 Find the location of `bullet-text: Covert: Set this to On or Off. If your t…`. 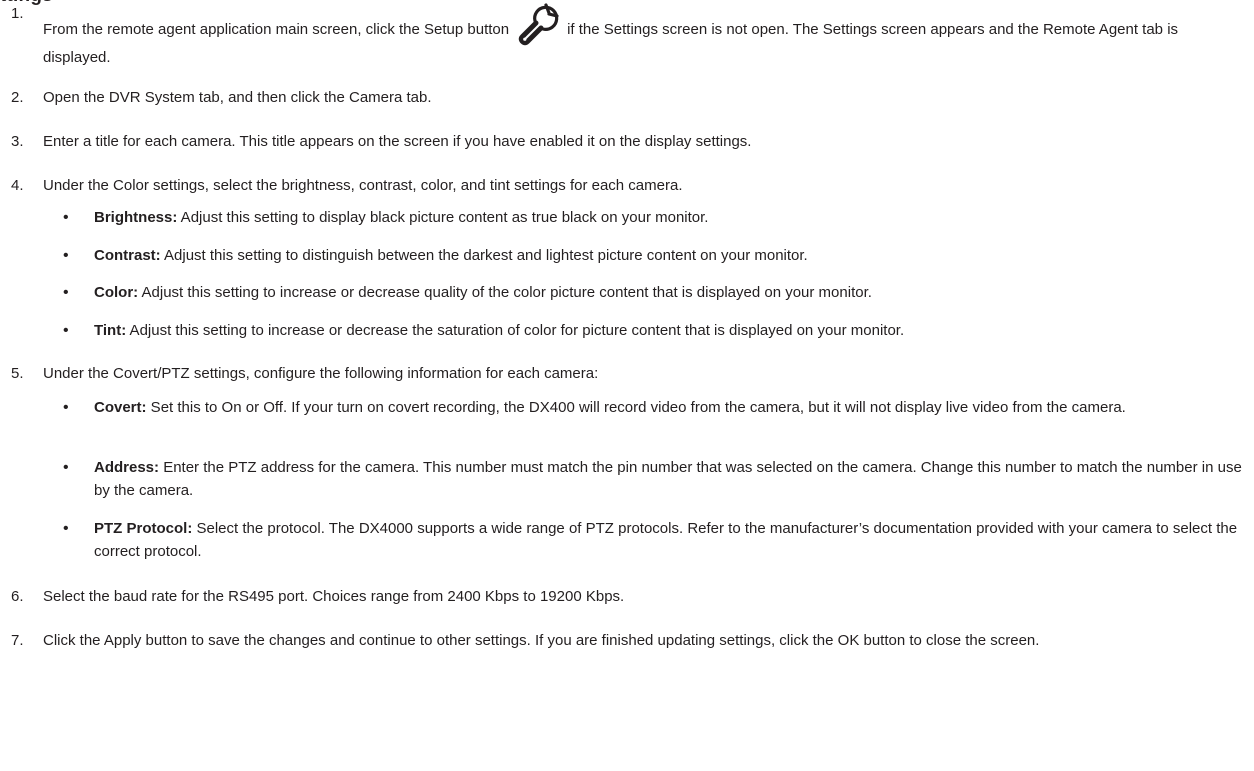

bullet-text: Covert: Set this to On or Off. If your t… is located at coordinates (669, 407).